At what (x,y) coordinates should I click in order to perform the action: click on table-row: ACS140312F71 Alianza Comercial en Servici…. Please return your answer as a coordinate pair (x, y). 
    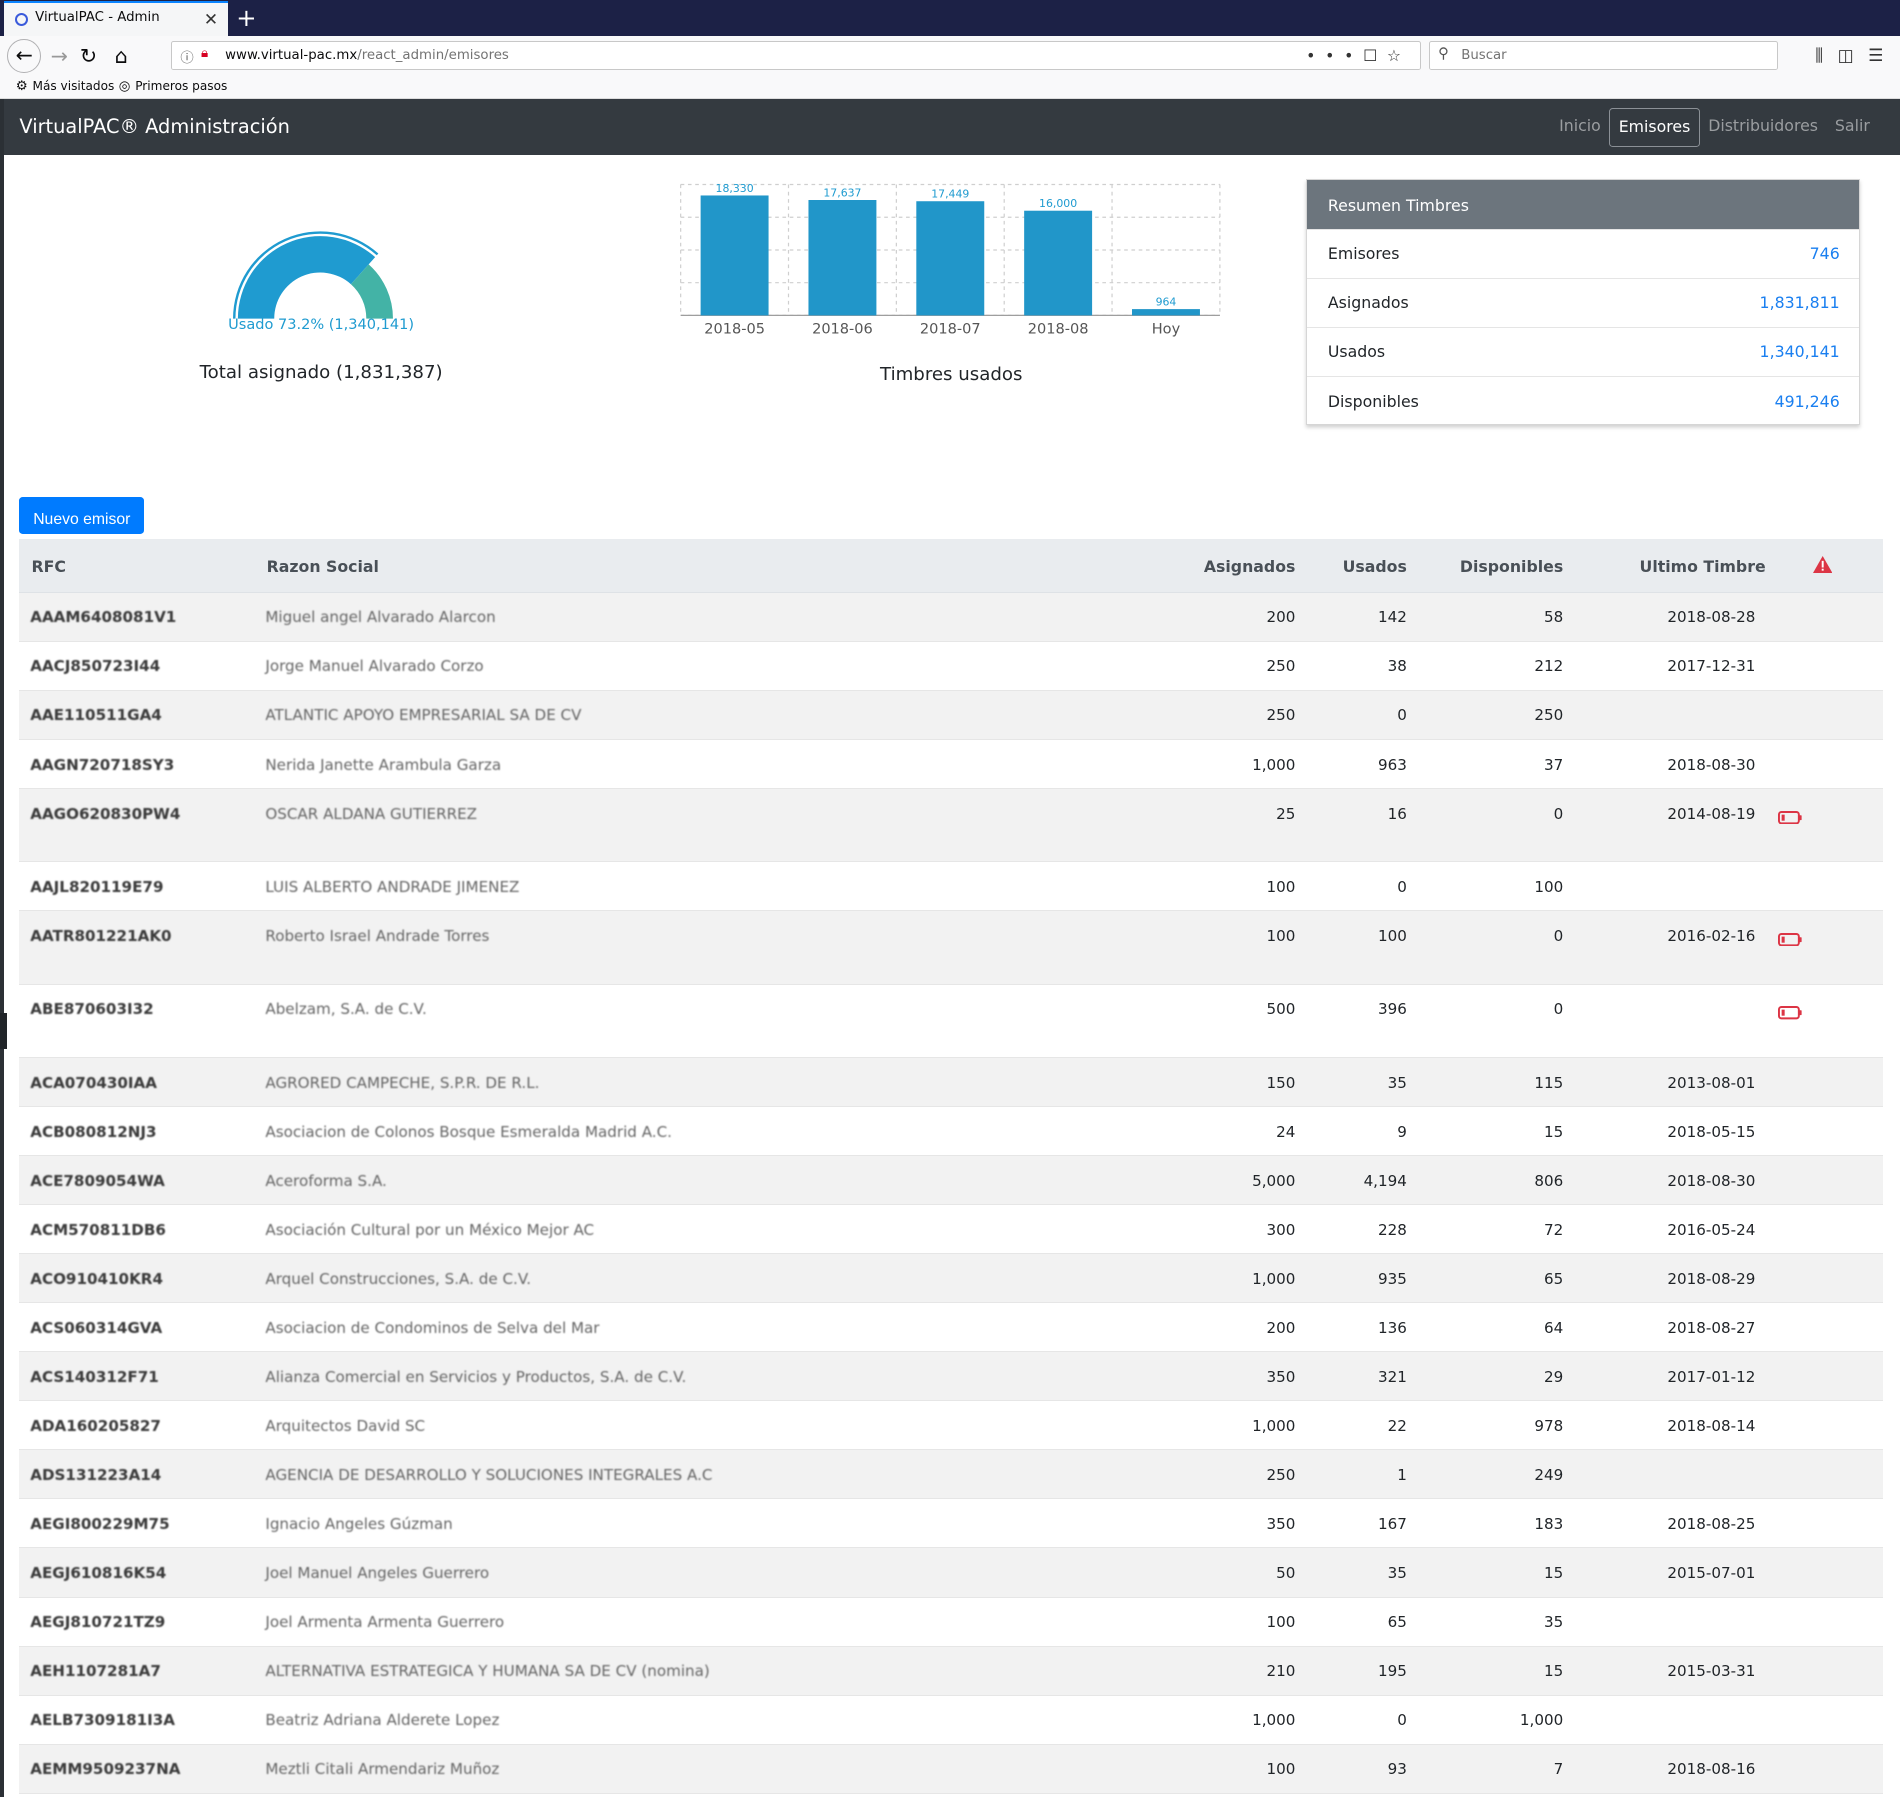
    Looking at the image, I should click on (951, 1377).